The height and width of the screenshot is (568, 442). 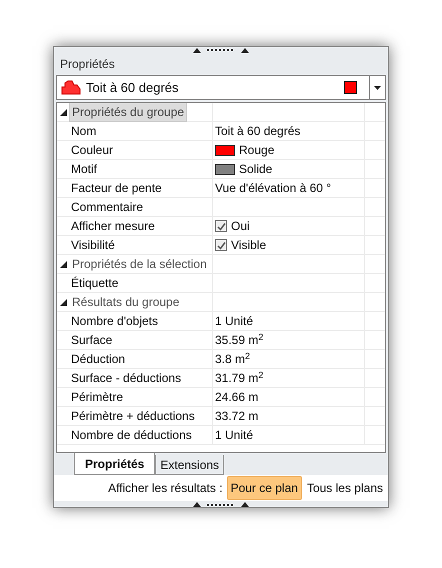 I want to click on property-value: 3.8 m$^{2}$, so click(x=232, y=359).